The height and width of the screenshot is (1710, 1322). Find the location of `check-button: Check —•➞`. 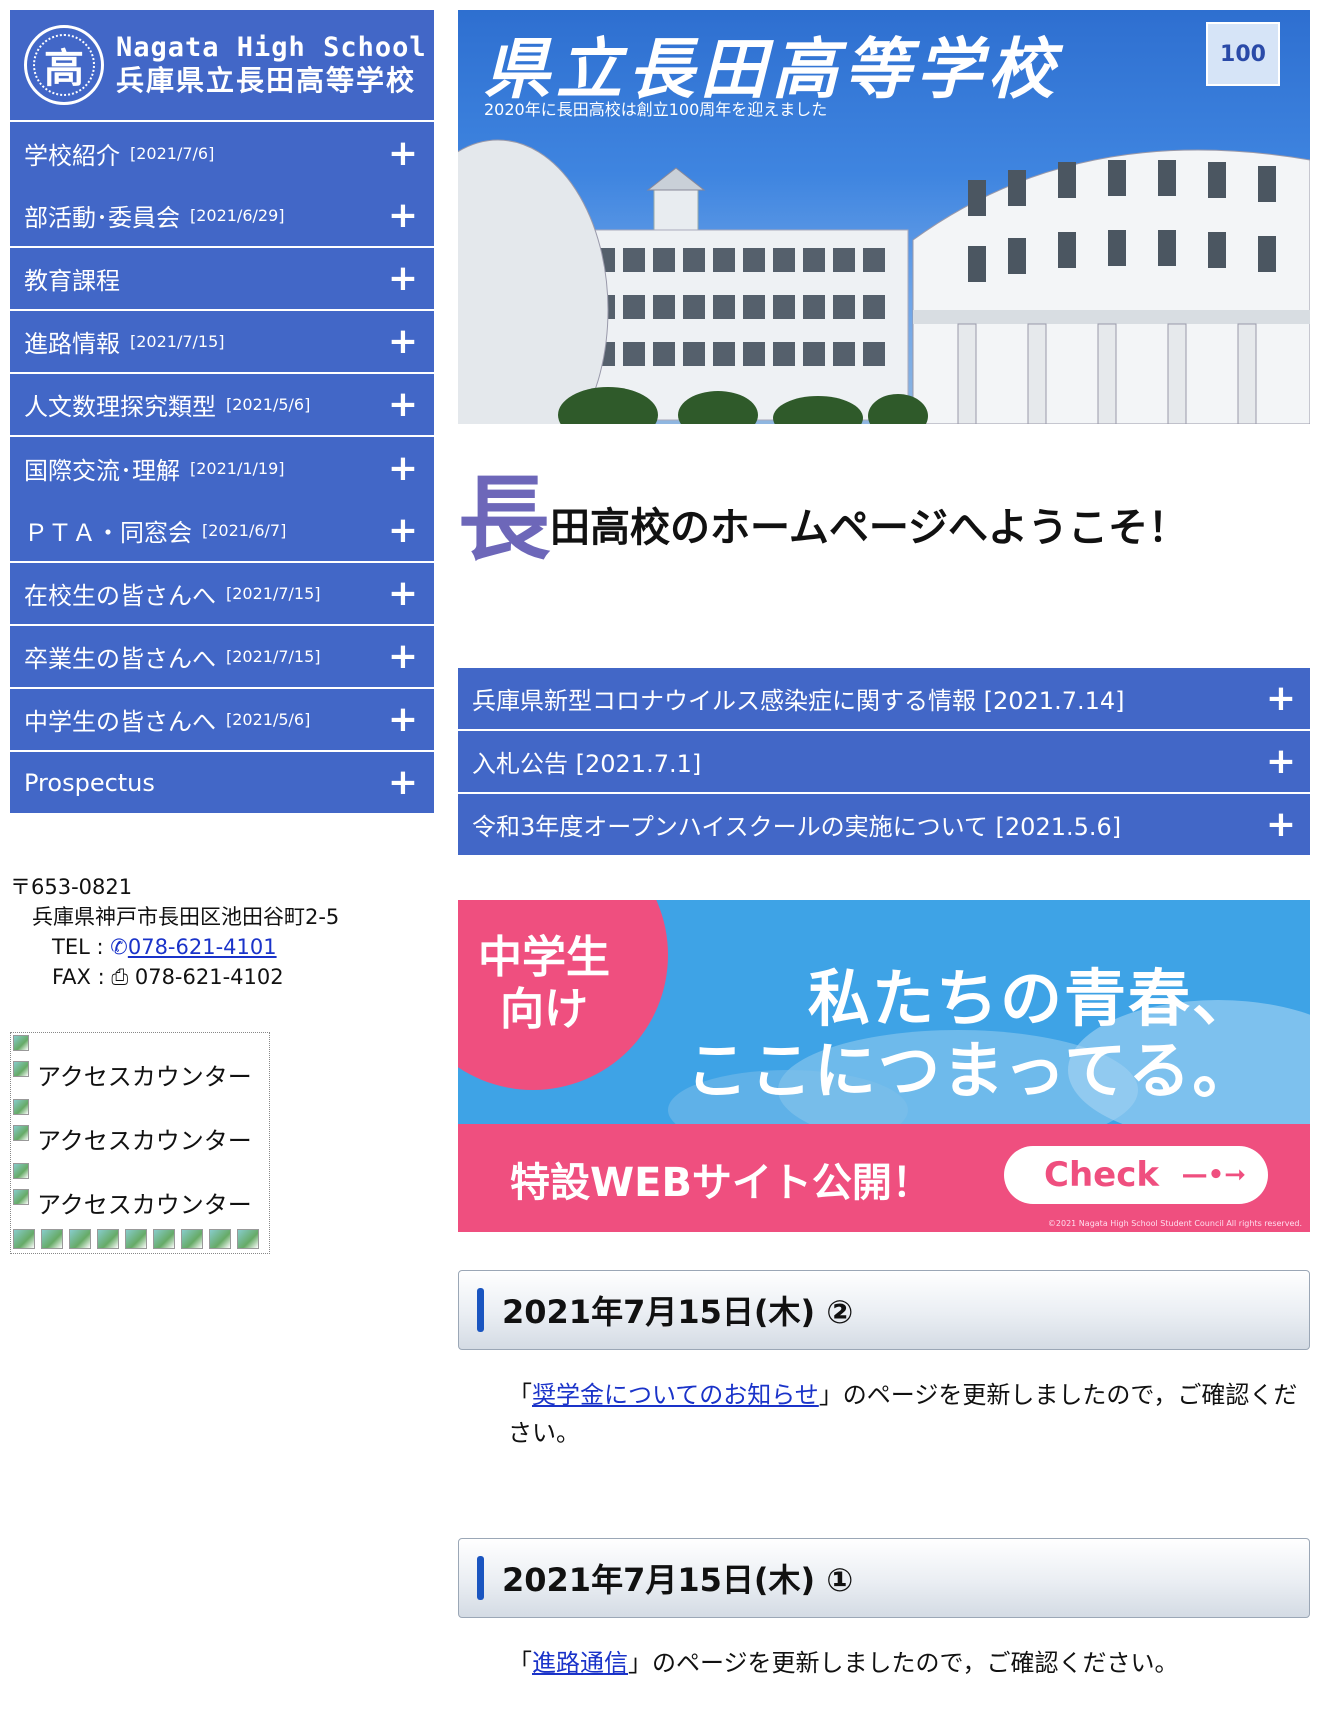

check-button: Check —•➞ is located at coordinates (1136, 1175).